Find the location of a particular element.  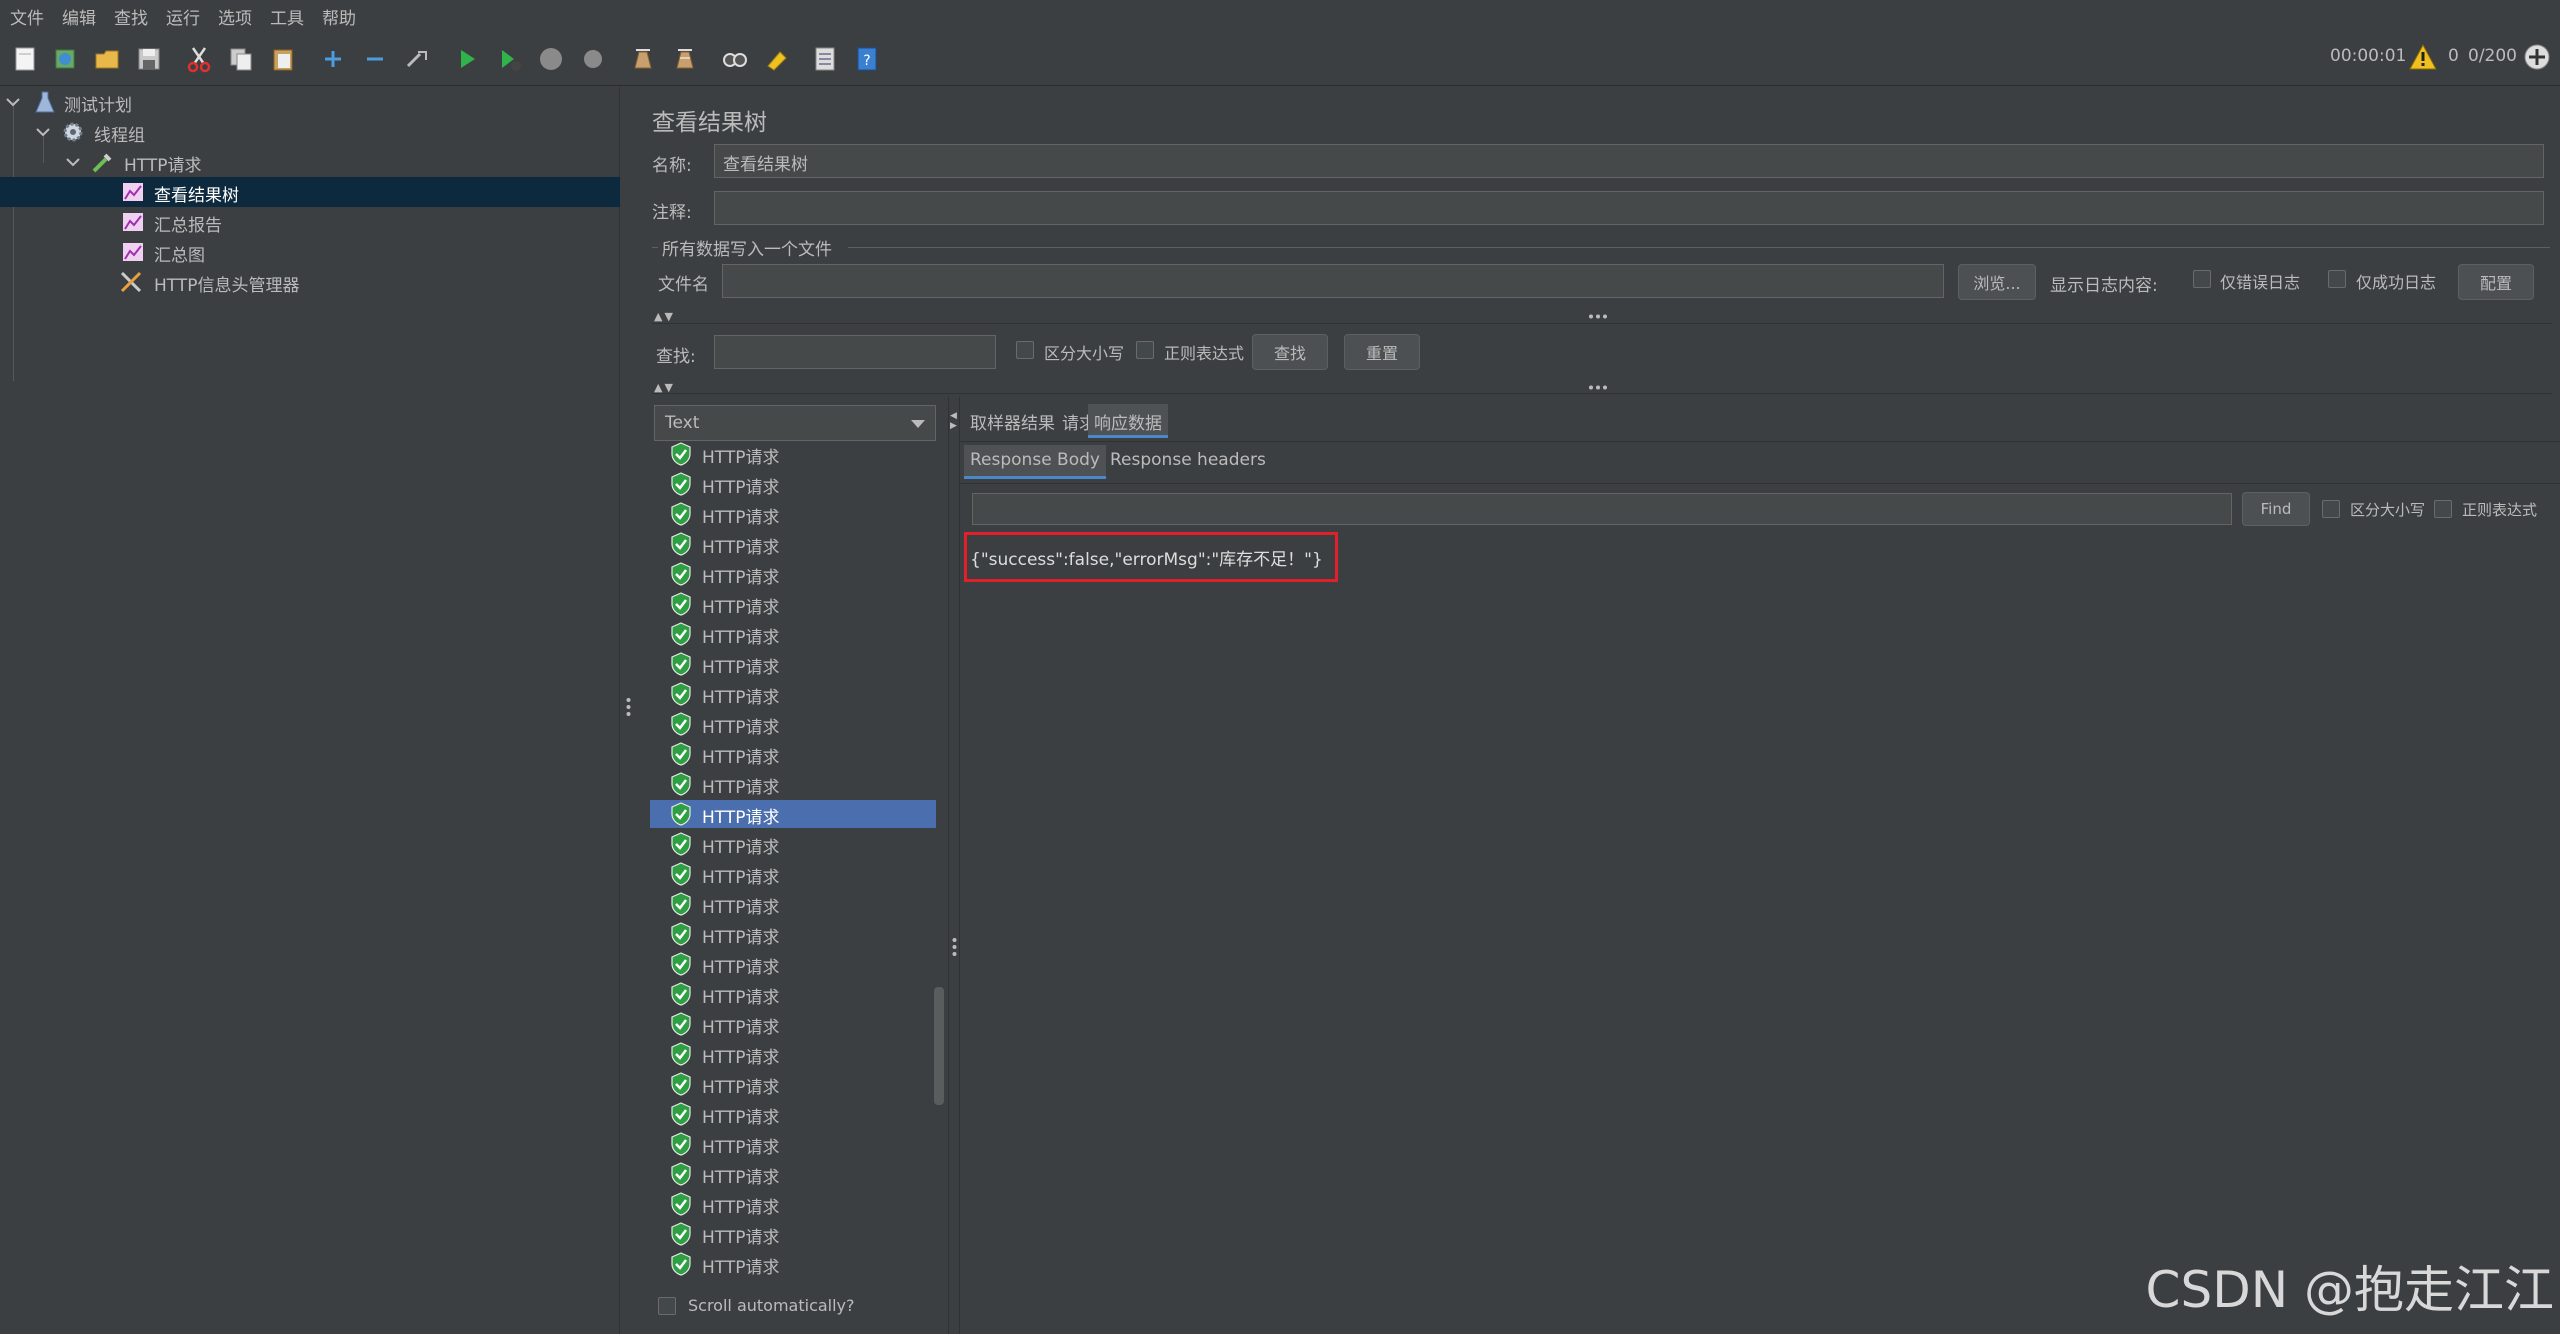

help-icon: ? is located at coordinates (867, 59).